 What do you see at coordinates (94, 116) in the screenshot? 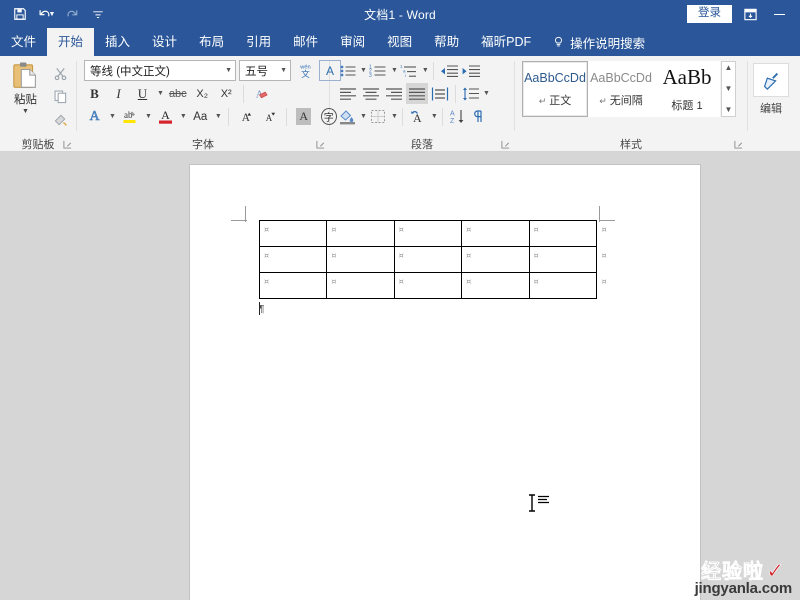
I see `text-effects-icon: A` at bounding box center [94, 116].